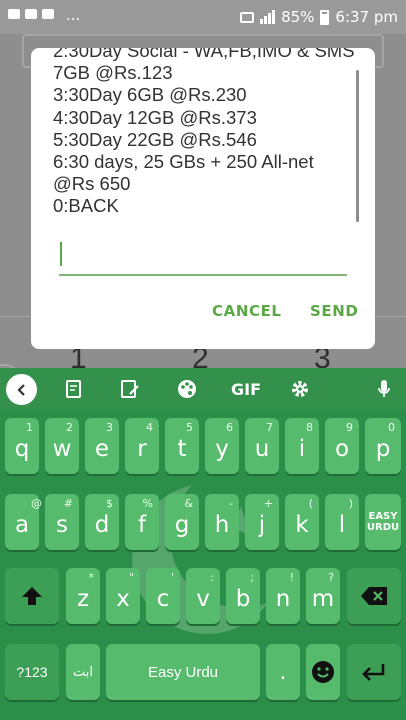  I want to click on notification-video-icon, so click(14, 14).